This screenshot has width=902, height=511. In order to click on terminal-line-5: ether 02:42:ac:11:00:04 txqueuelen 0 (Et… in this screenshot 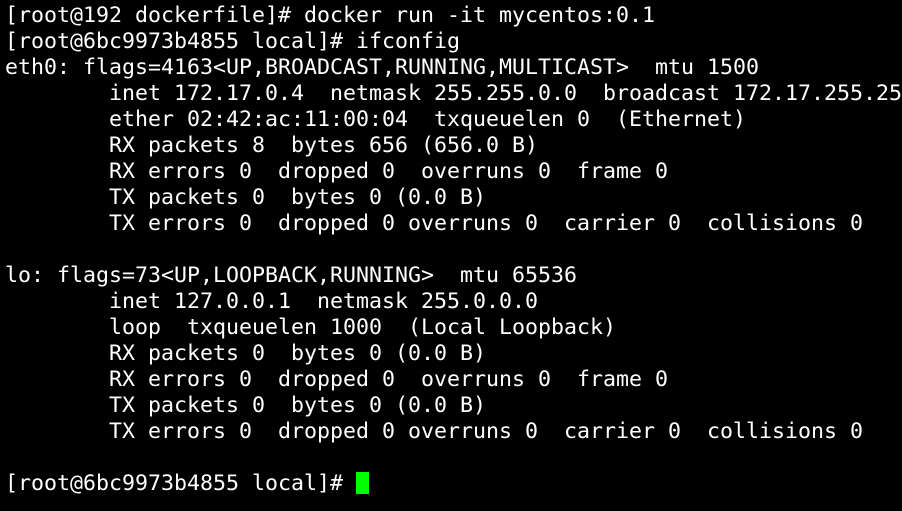, I will do `click(376, 119)`.